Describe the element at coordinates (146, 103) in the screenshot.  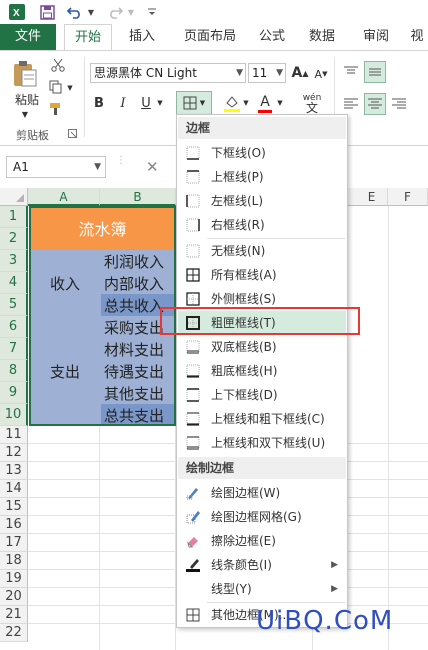
I see `underline-button: U` at that location.